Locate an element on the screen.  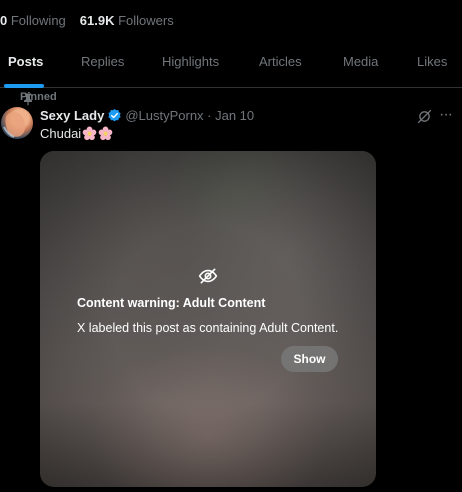
post-text-content: Chudai is located at coordinates (61, 133).